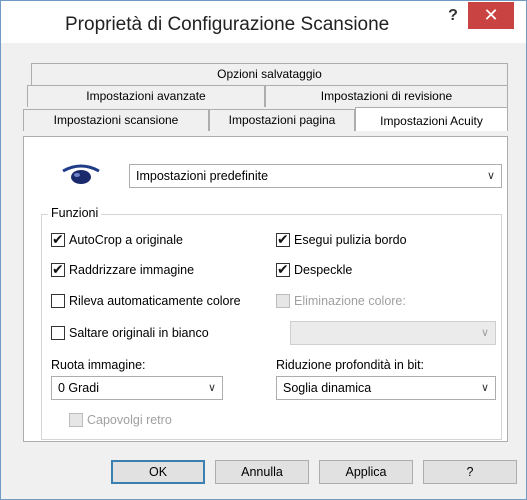 Image resolution: width=527 pixels, height=500 pixels. I want to click on pulizia-bordo-checkbox: ✔ Esegui pulizia bordo, so click(341, 239).